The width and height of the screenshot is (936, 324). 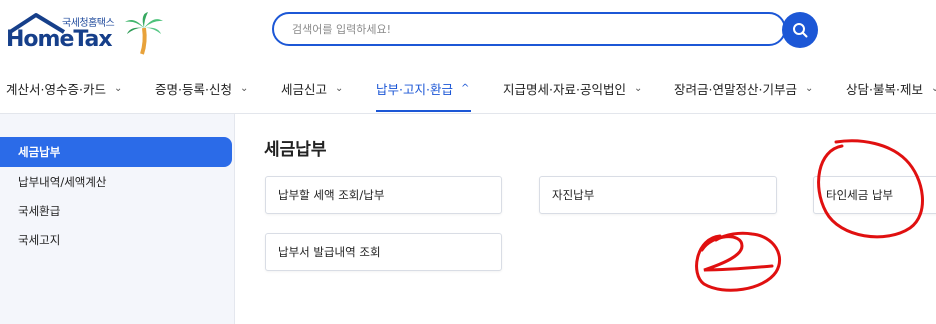 I want to click on sidebar-item-refund: 국세환급, so click(x=116, y=211).